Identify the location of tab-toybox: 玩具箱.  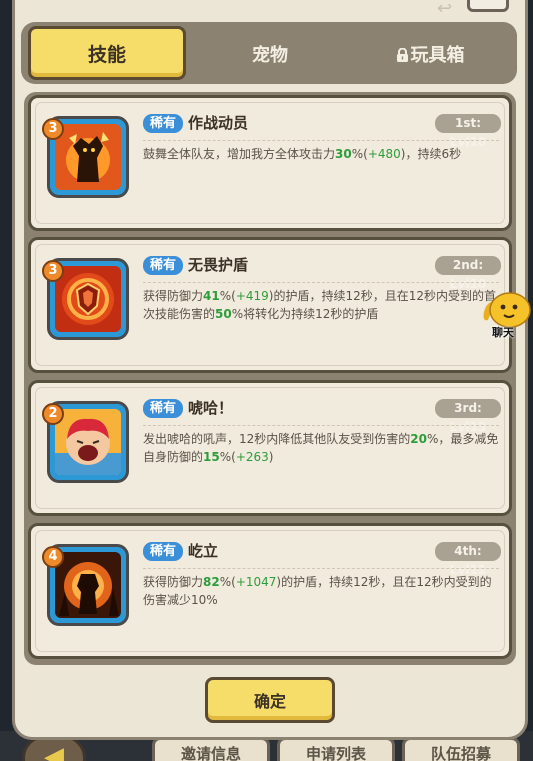
(430, 54).